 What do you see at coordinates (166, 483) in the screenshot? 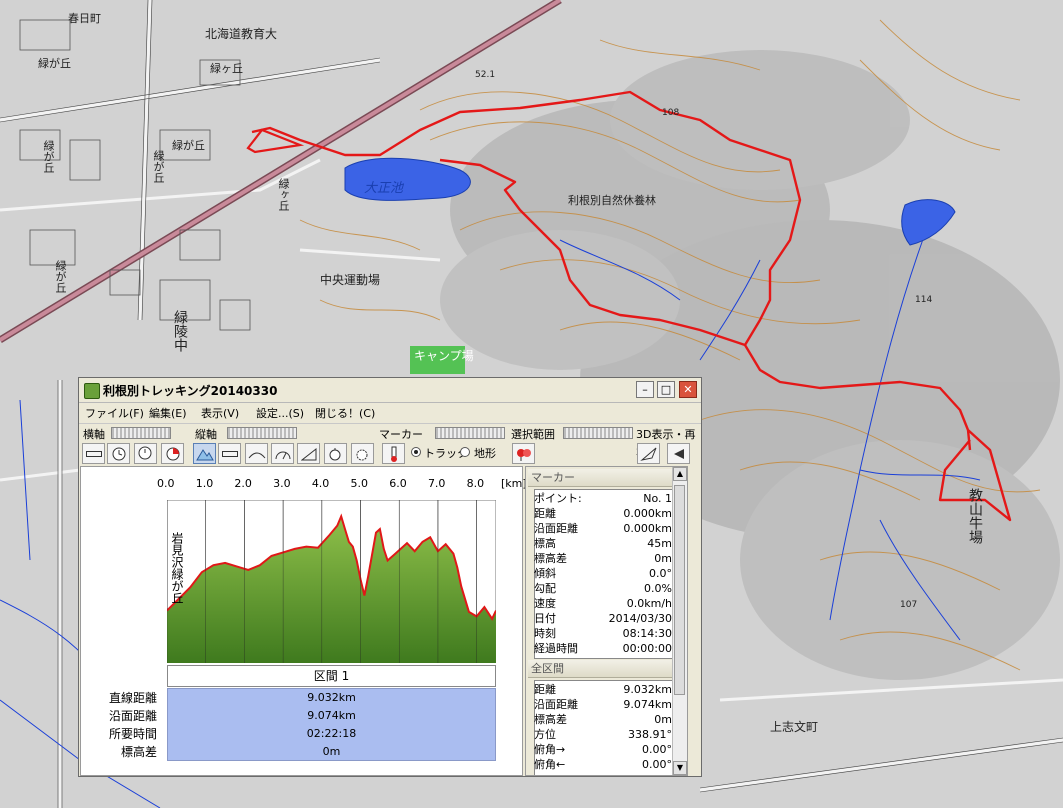
I see `x-tick-label: 0.0` at bounding box center [166, 483].